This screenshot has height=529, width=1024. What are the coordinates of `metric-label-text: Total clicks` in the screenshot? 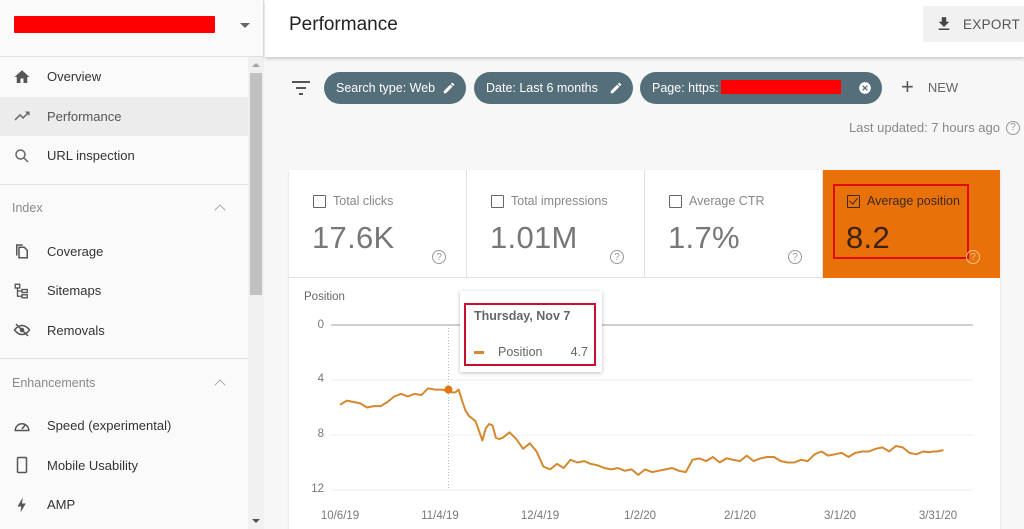 It's located at (363, 201).